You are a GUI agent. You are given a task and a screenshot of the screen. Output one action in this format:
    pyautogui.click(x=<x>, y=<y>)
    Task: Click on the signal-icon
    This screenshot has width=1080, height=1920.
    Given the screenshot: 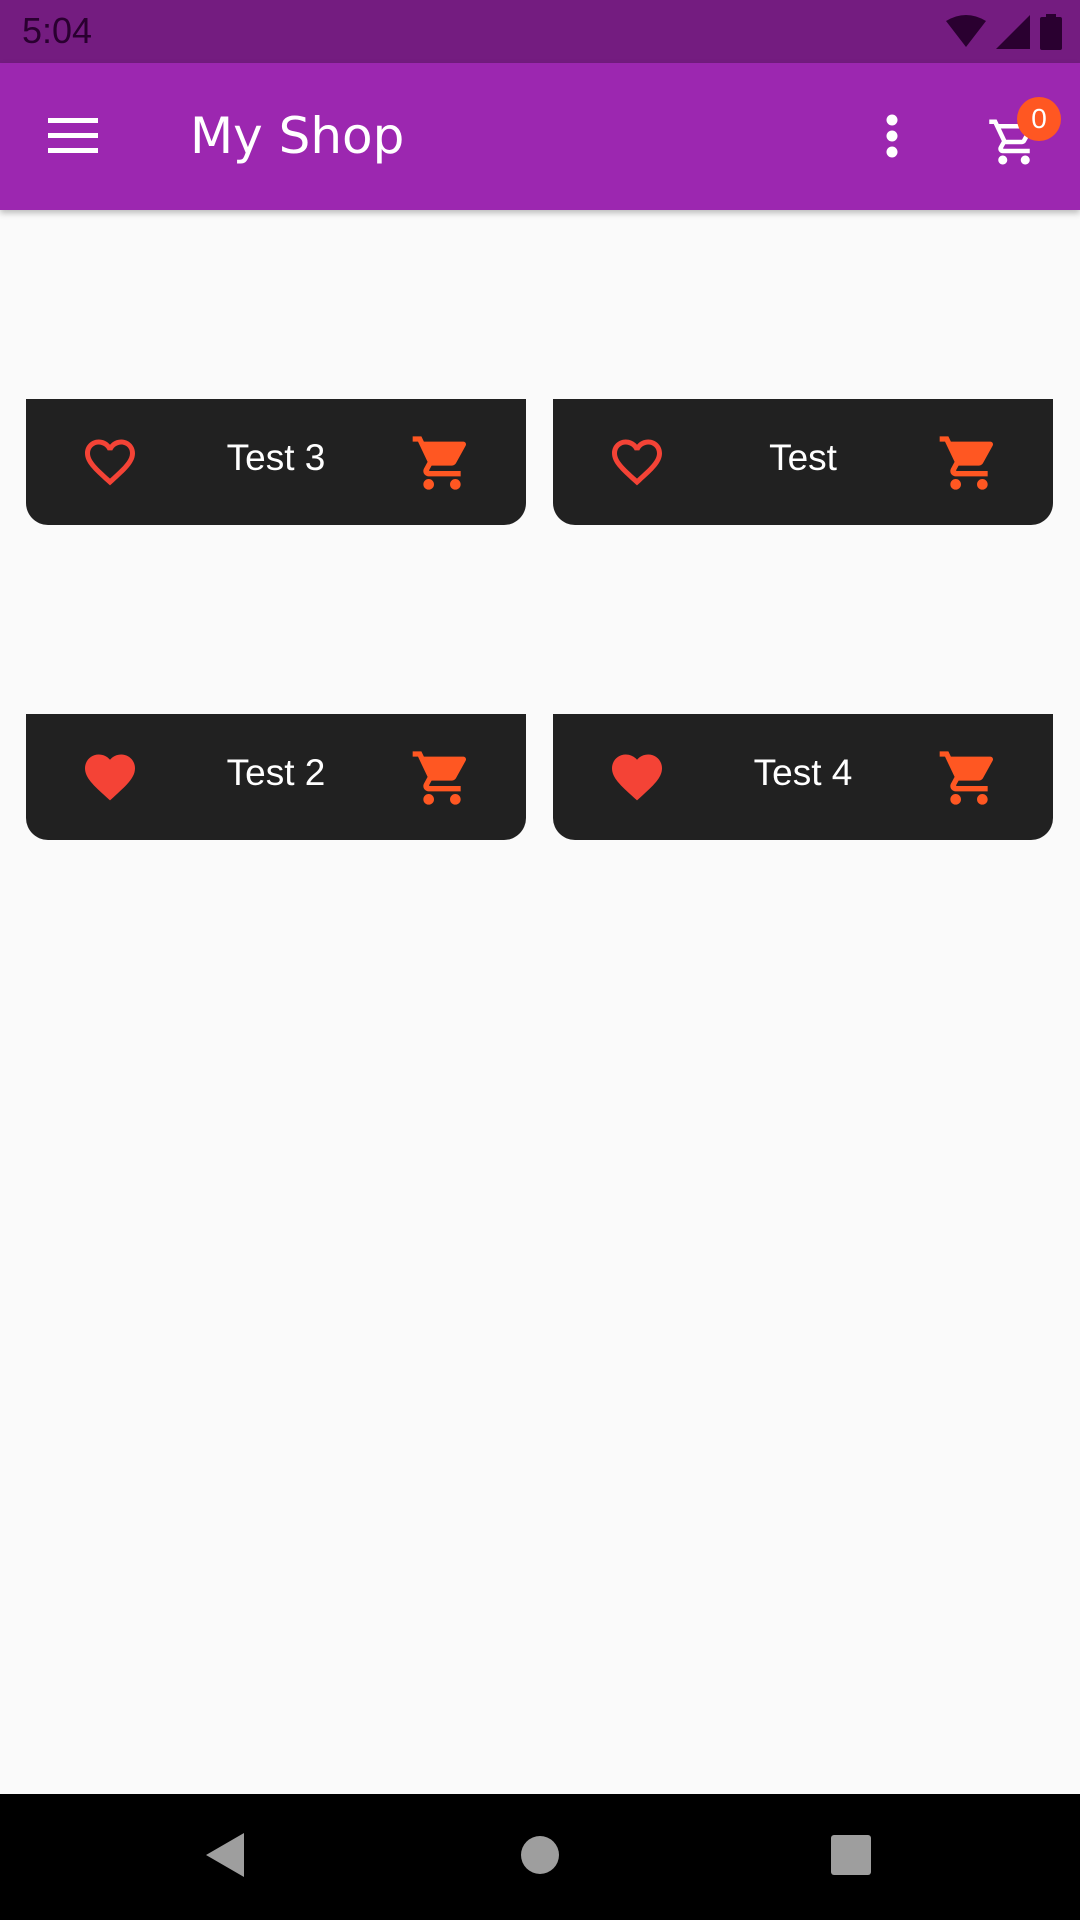 What is the action you would take?
    pyautogui.click(x=1013, y=34)
    